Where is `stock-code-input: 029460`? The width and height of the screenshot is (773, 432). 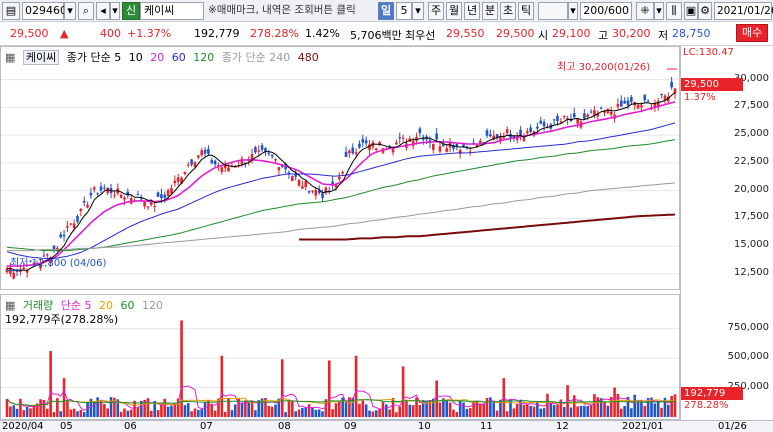 stock-code-input: 029460 is located at coordinates (44, 11).